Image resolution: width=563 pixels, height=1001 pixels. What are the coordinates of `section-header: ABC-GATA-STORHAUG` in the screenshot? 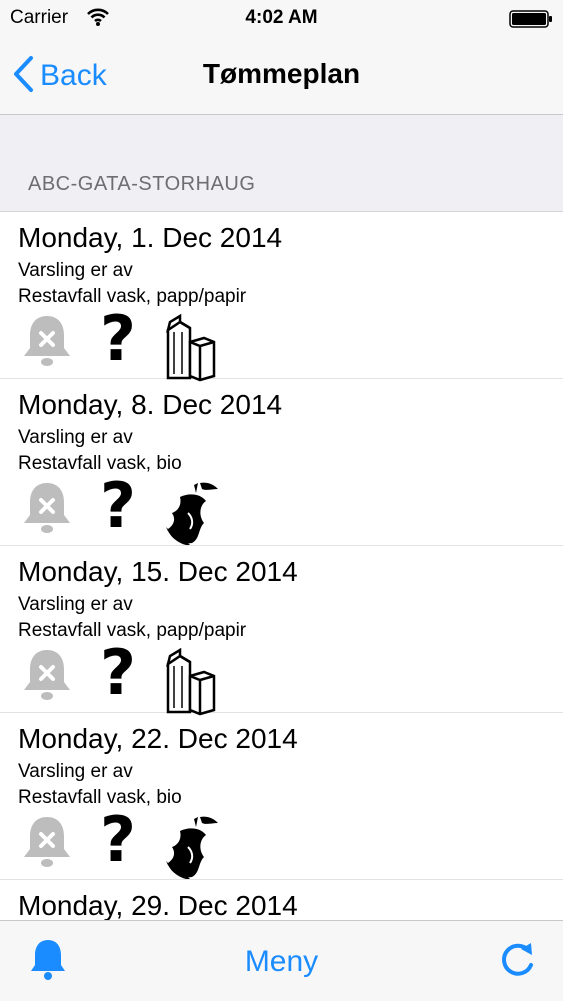 It's located at (281, 163).